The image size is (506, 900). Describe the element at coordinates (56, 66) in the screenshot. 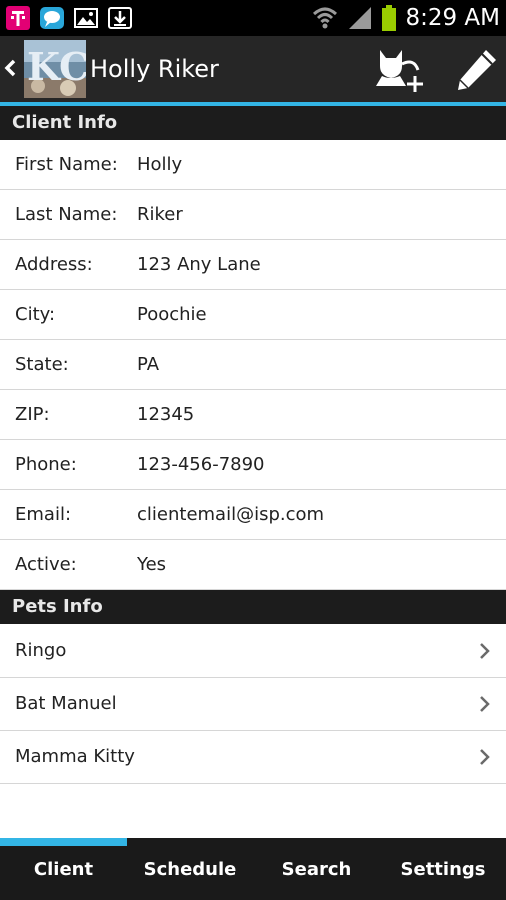

I see `svg-text: KC` at that location.